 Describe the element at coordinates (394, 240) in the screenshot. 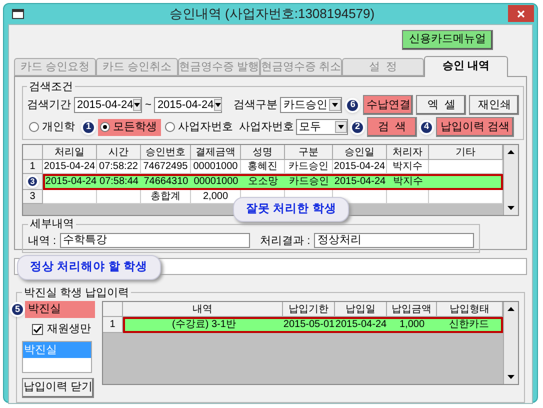

I see `result-field: 정상처리` at that location.